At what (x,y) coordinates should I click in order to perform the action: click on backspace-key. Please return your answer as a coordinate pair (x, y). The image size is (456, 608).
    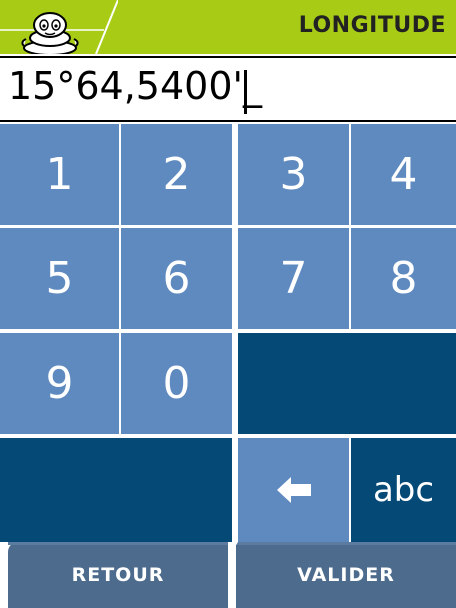
    Looking at the image, I should click on (293, 490).